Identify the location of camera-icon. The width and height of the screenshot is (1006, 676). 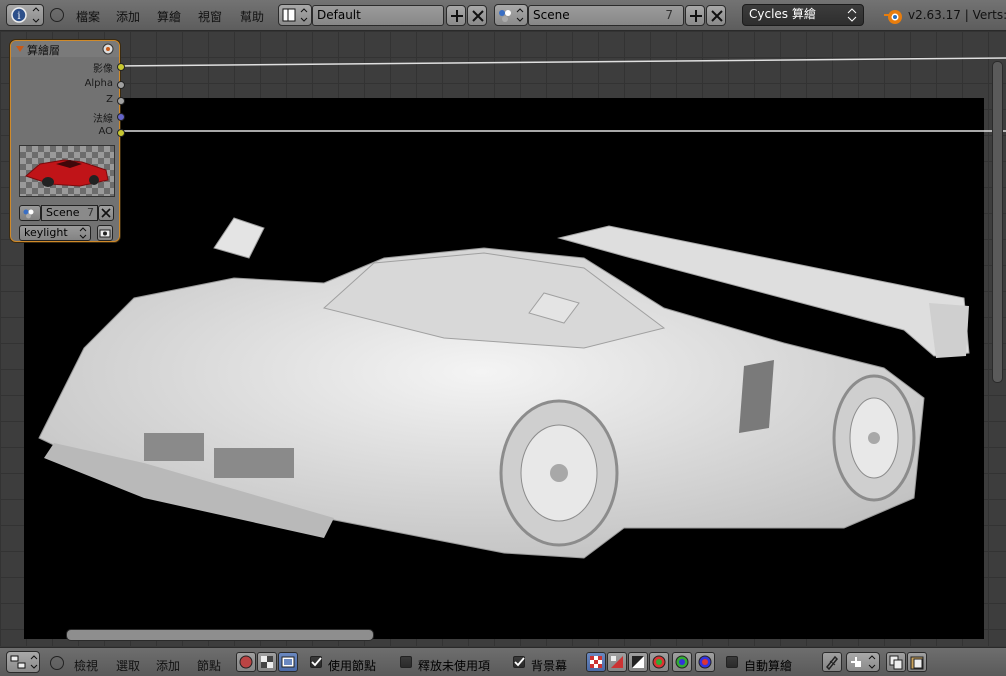
(105, 233).